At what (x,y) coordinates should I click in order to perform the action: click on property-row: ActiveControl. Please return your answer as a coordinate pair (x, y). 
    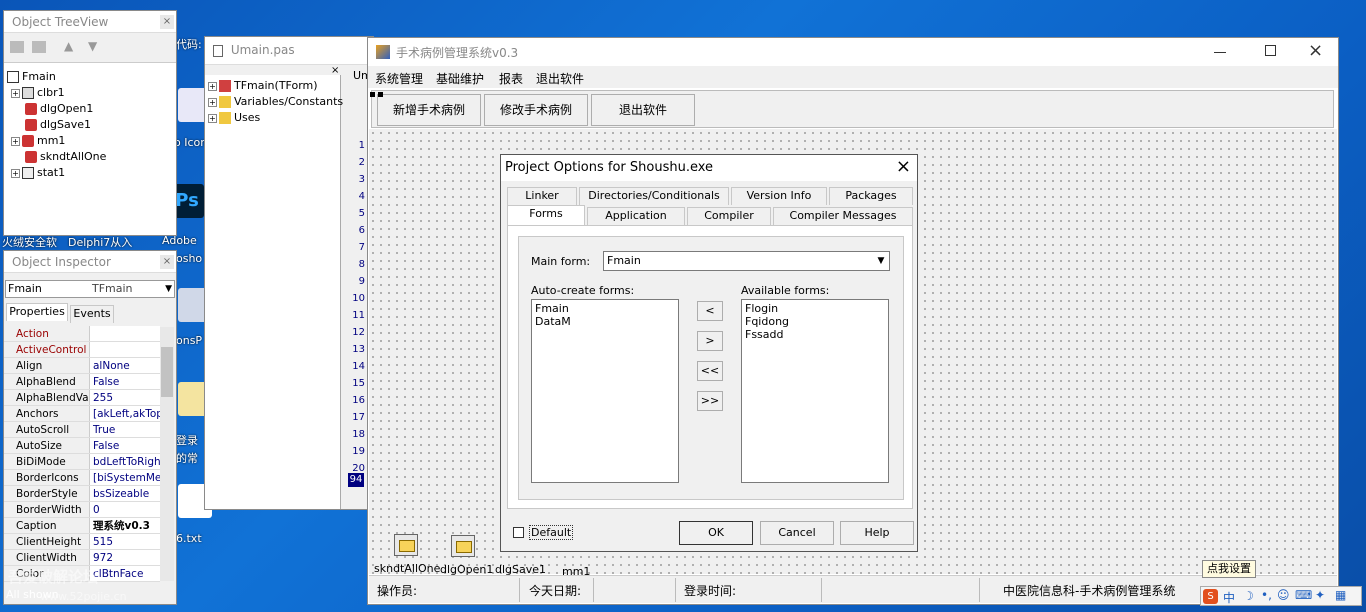
    Looking at the image, I should click on (82, 350).